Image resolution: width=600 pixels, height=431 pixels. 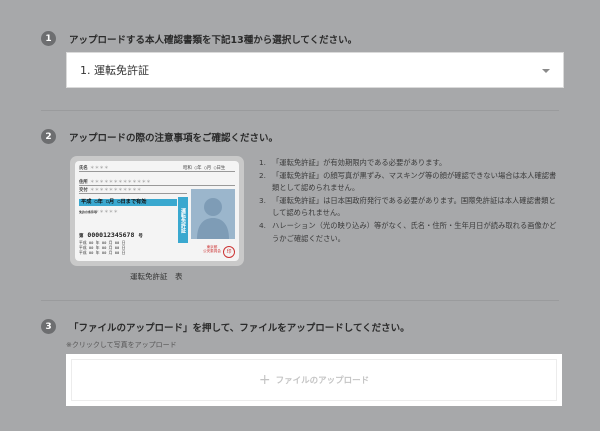 I want to click on step-number: 1, so click(x=48, y=38).